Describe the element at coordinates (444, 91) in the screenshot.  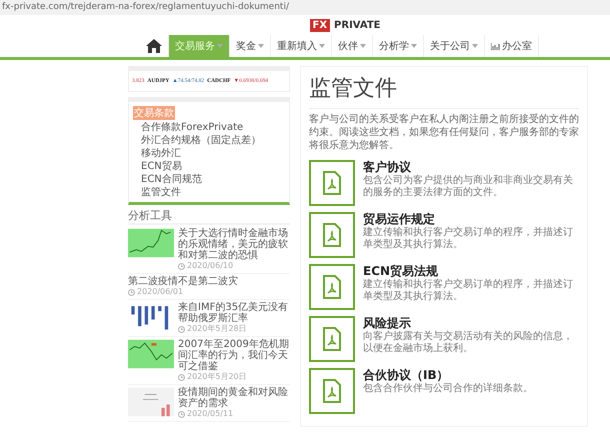
I see `page-title: 监管文件` at that location.